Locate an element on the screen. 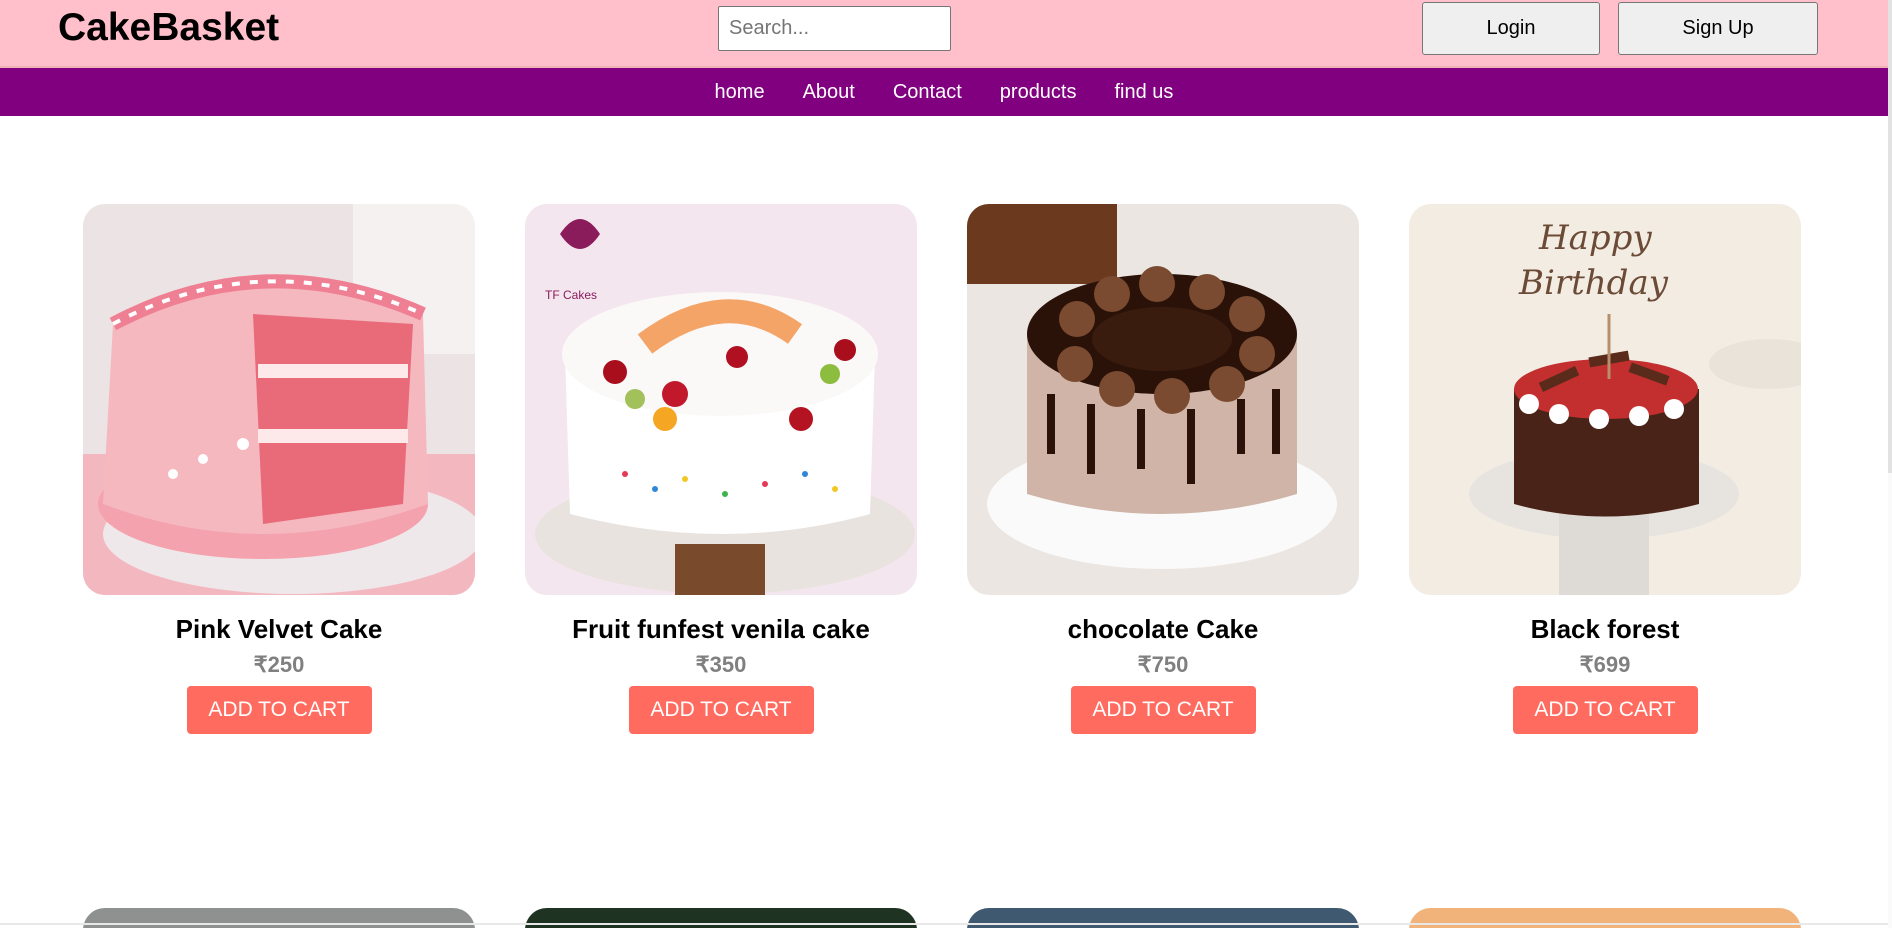 The height and width of the screenshot is (928, 1892). nav-home: home is located at coordinates (740, 92).